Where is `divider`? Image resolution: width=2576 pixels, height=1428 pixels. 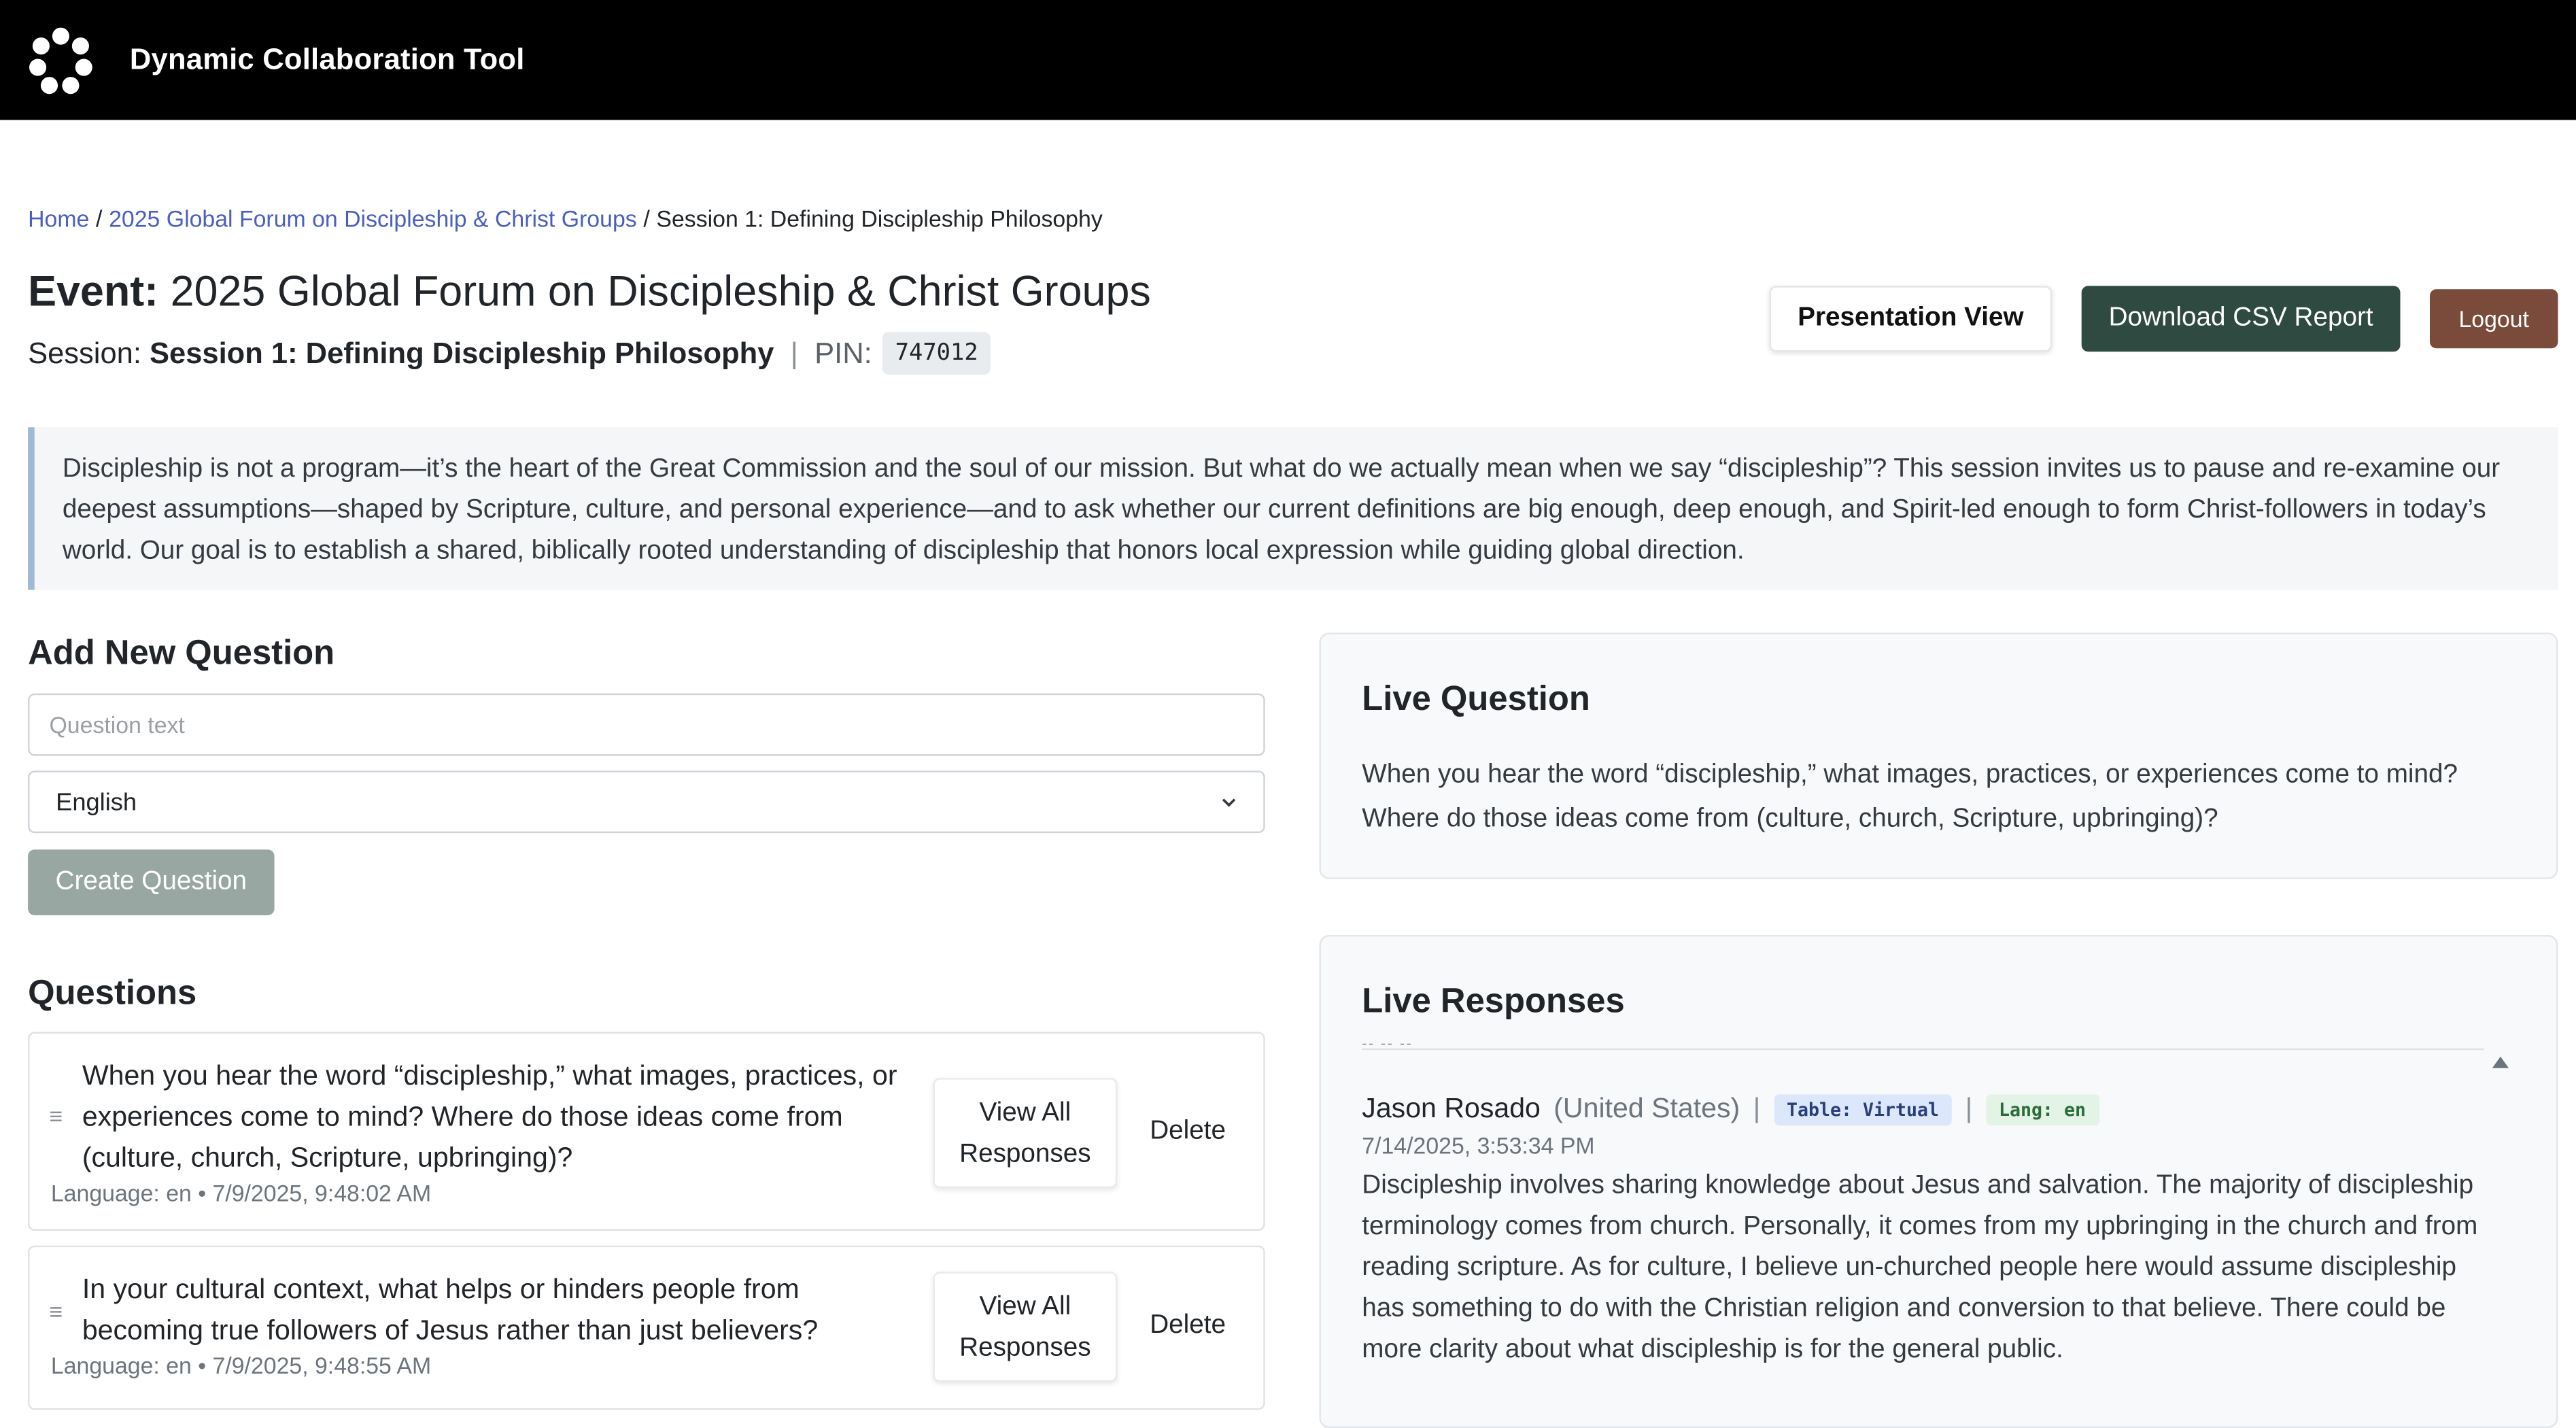 divider is located at coordinates (1923, 1050).